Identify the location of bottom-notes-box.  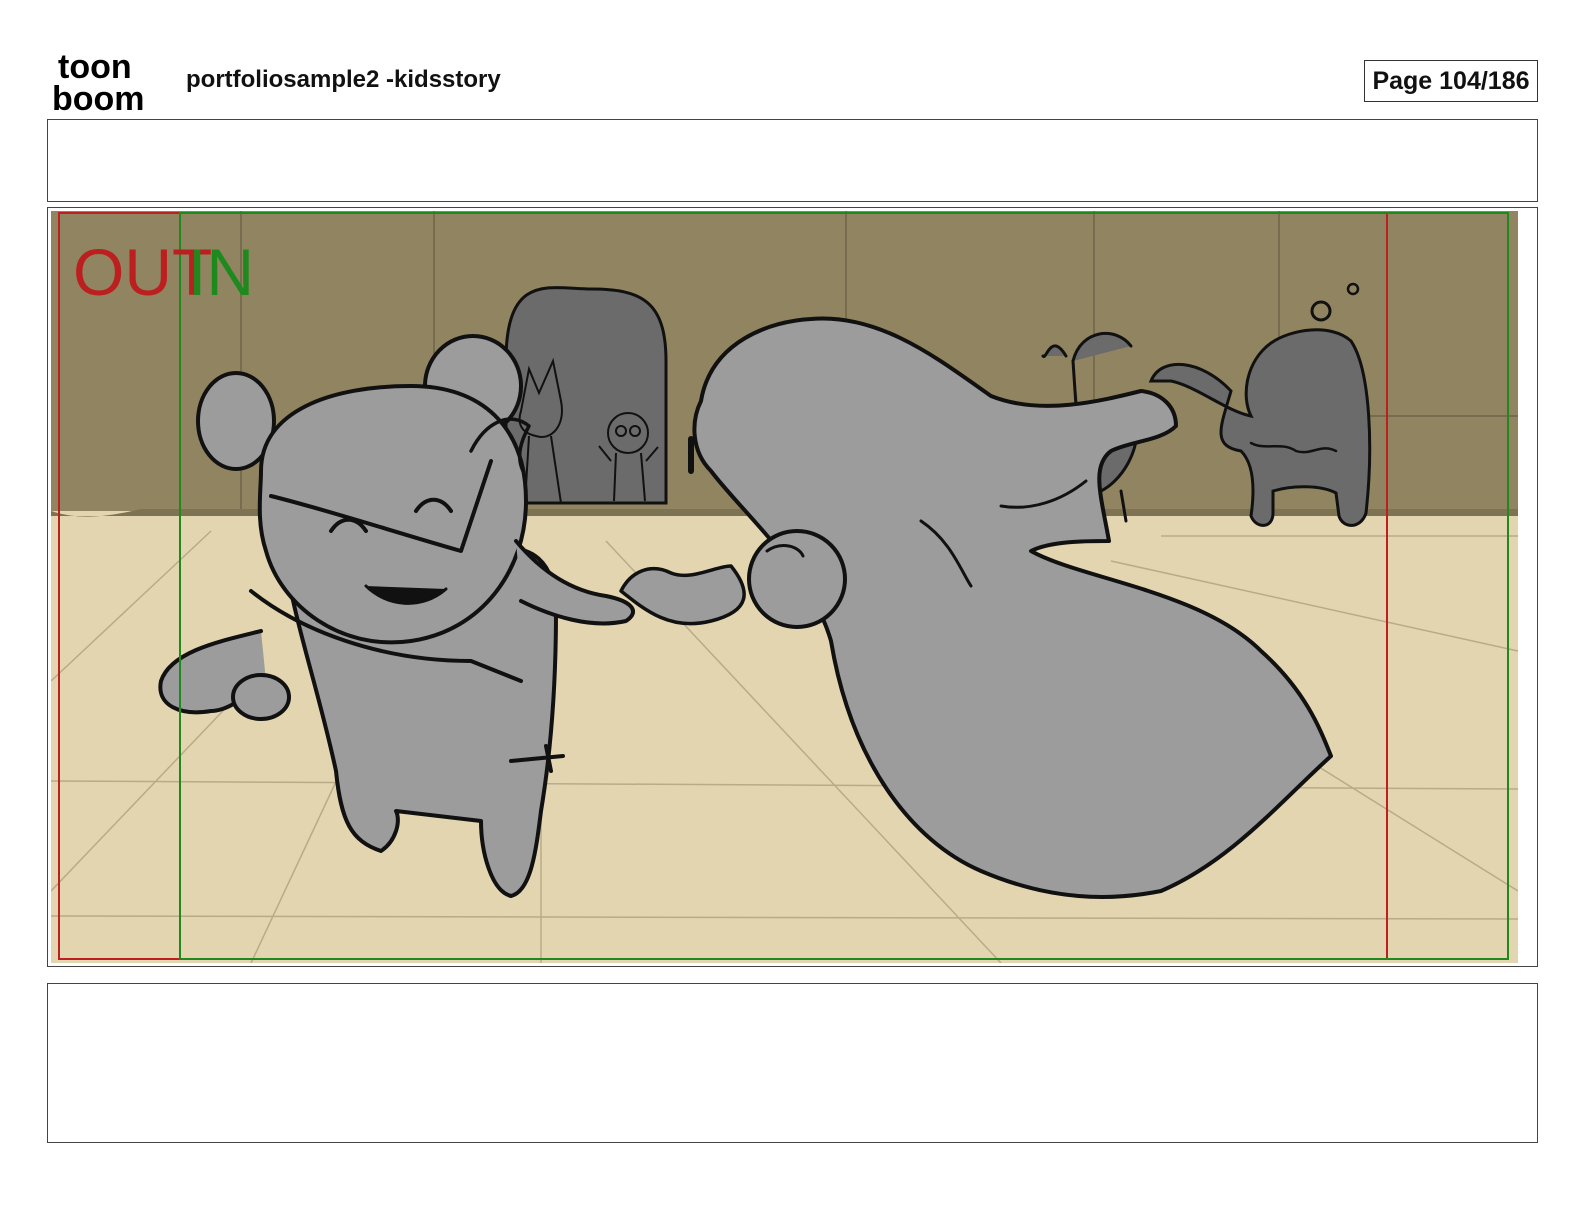
(792, 1063).